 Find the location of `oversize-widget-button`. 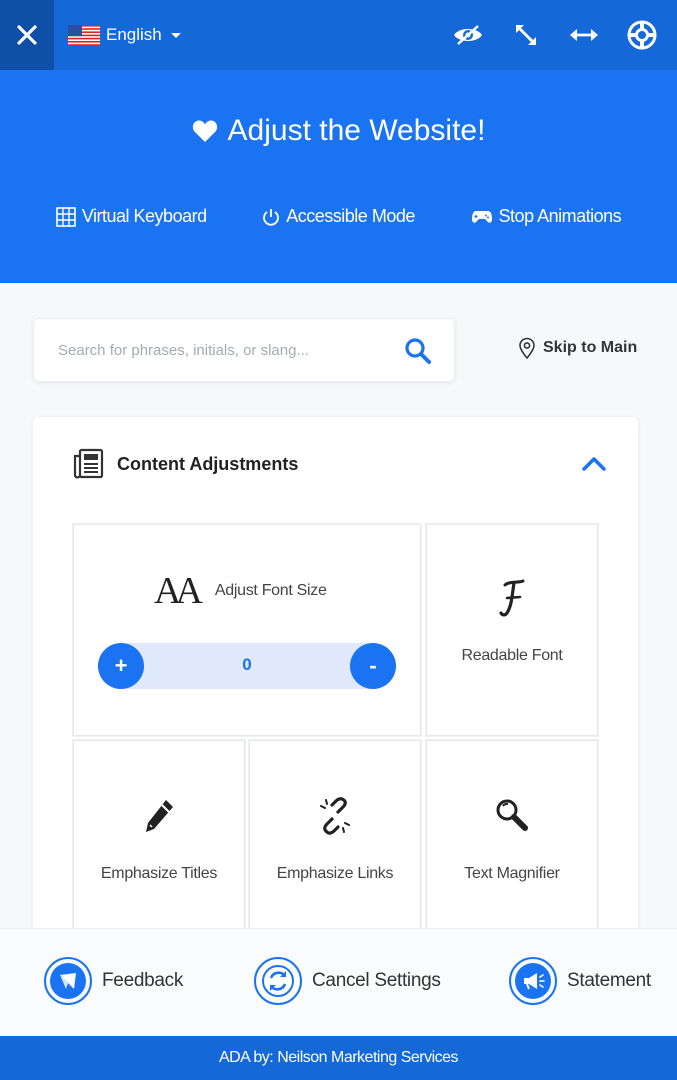

oversize-widget-button is located at coordinates (584, 35).